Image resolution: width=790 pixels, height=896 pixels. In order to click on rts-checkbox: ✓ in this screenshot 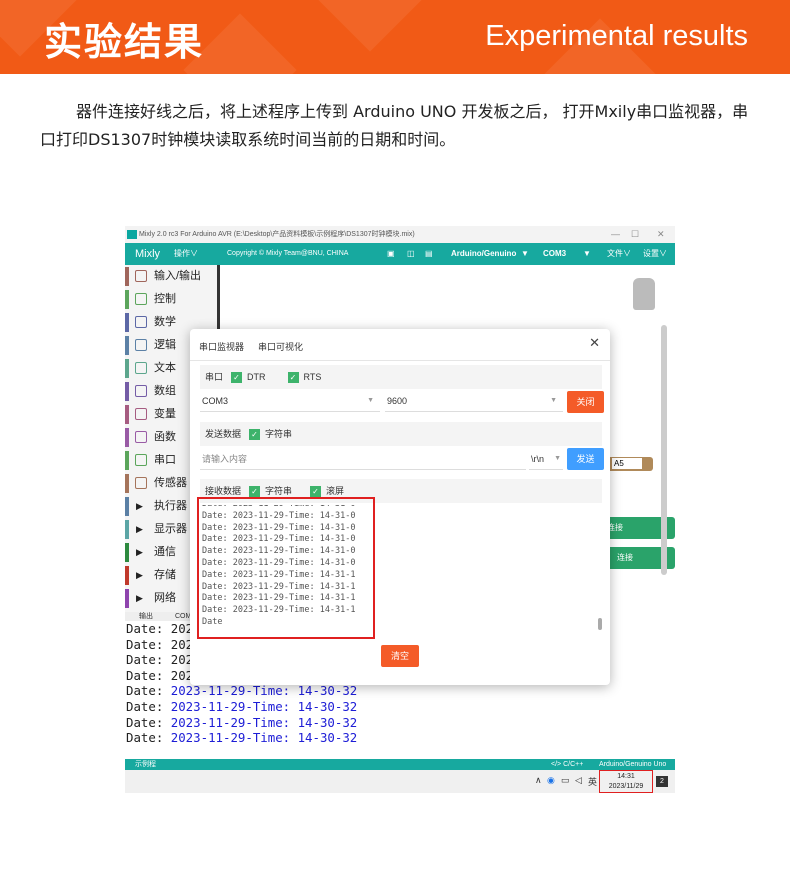, I will do `click(293, 378)`.